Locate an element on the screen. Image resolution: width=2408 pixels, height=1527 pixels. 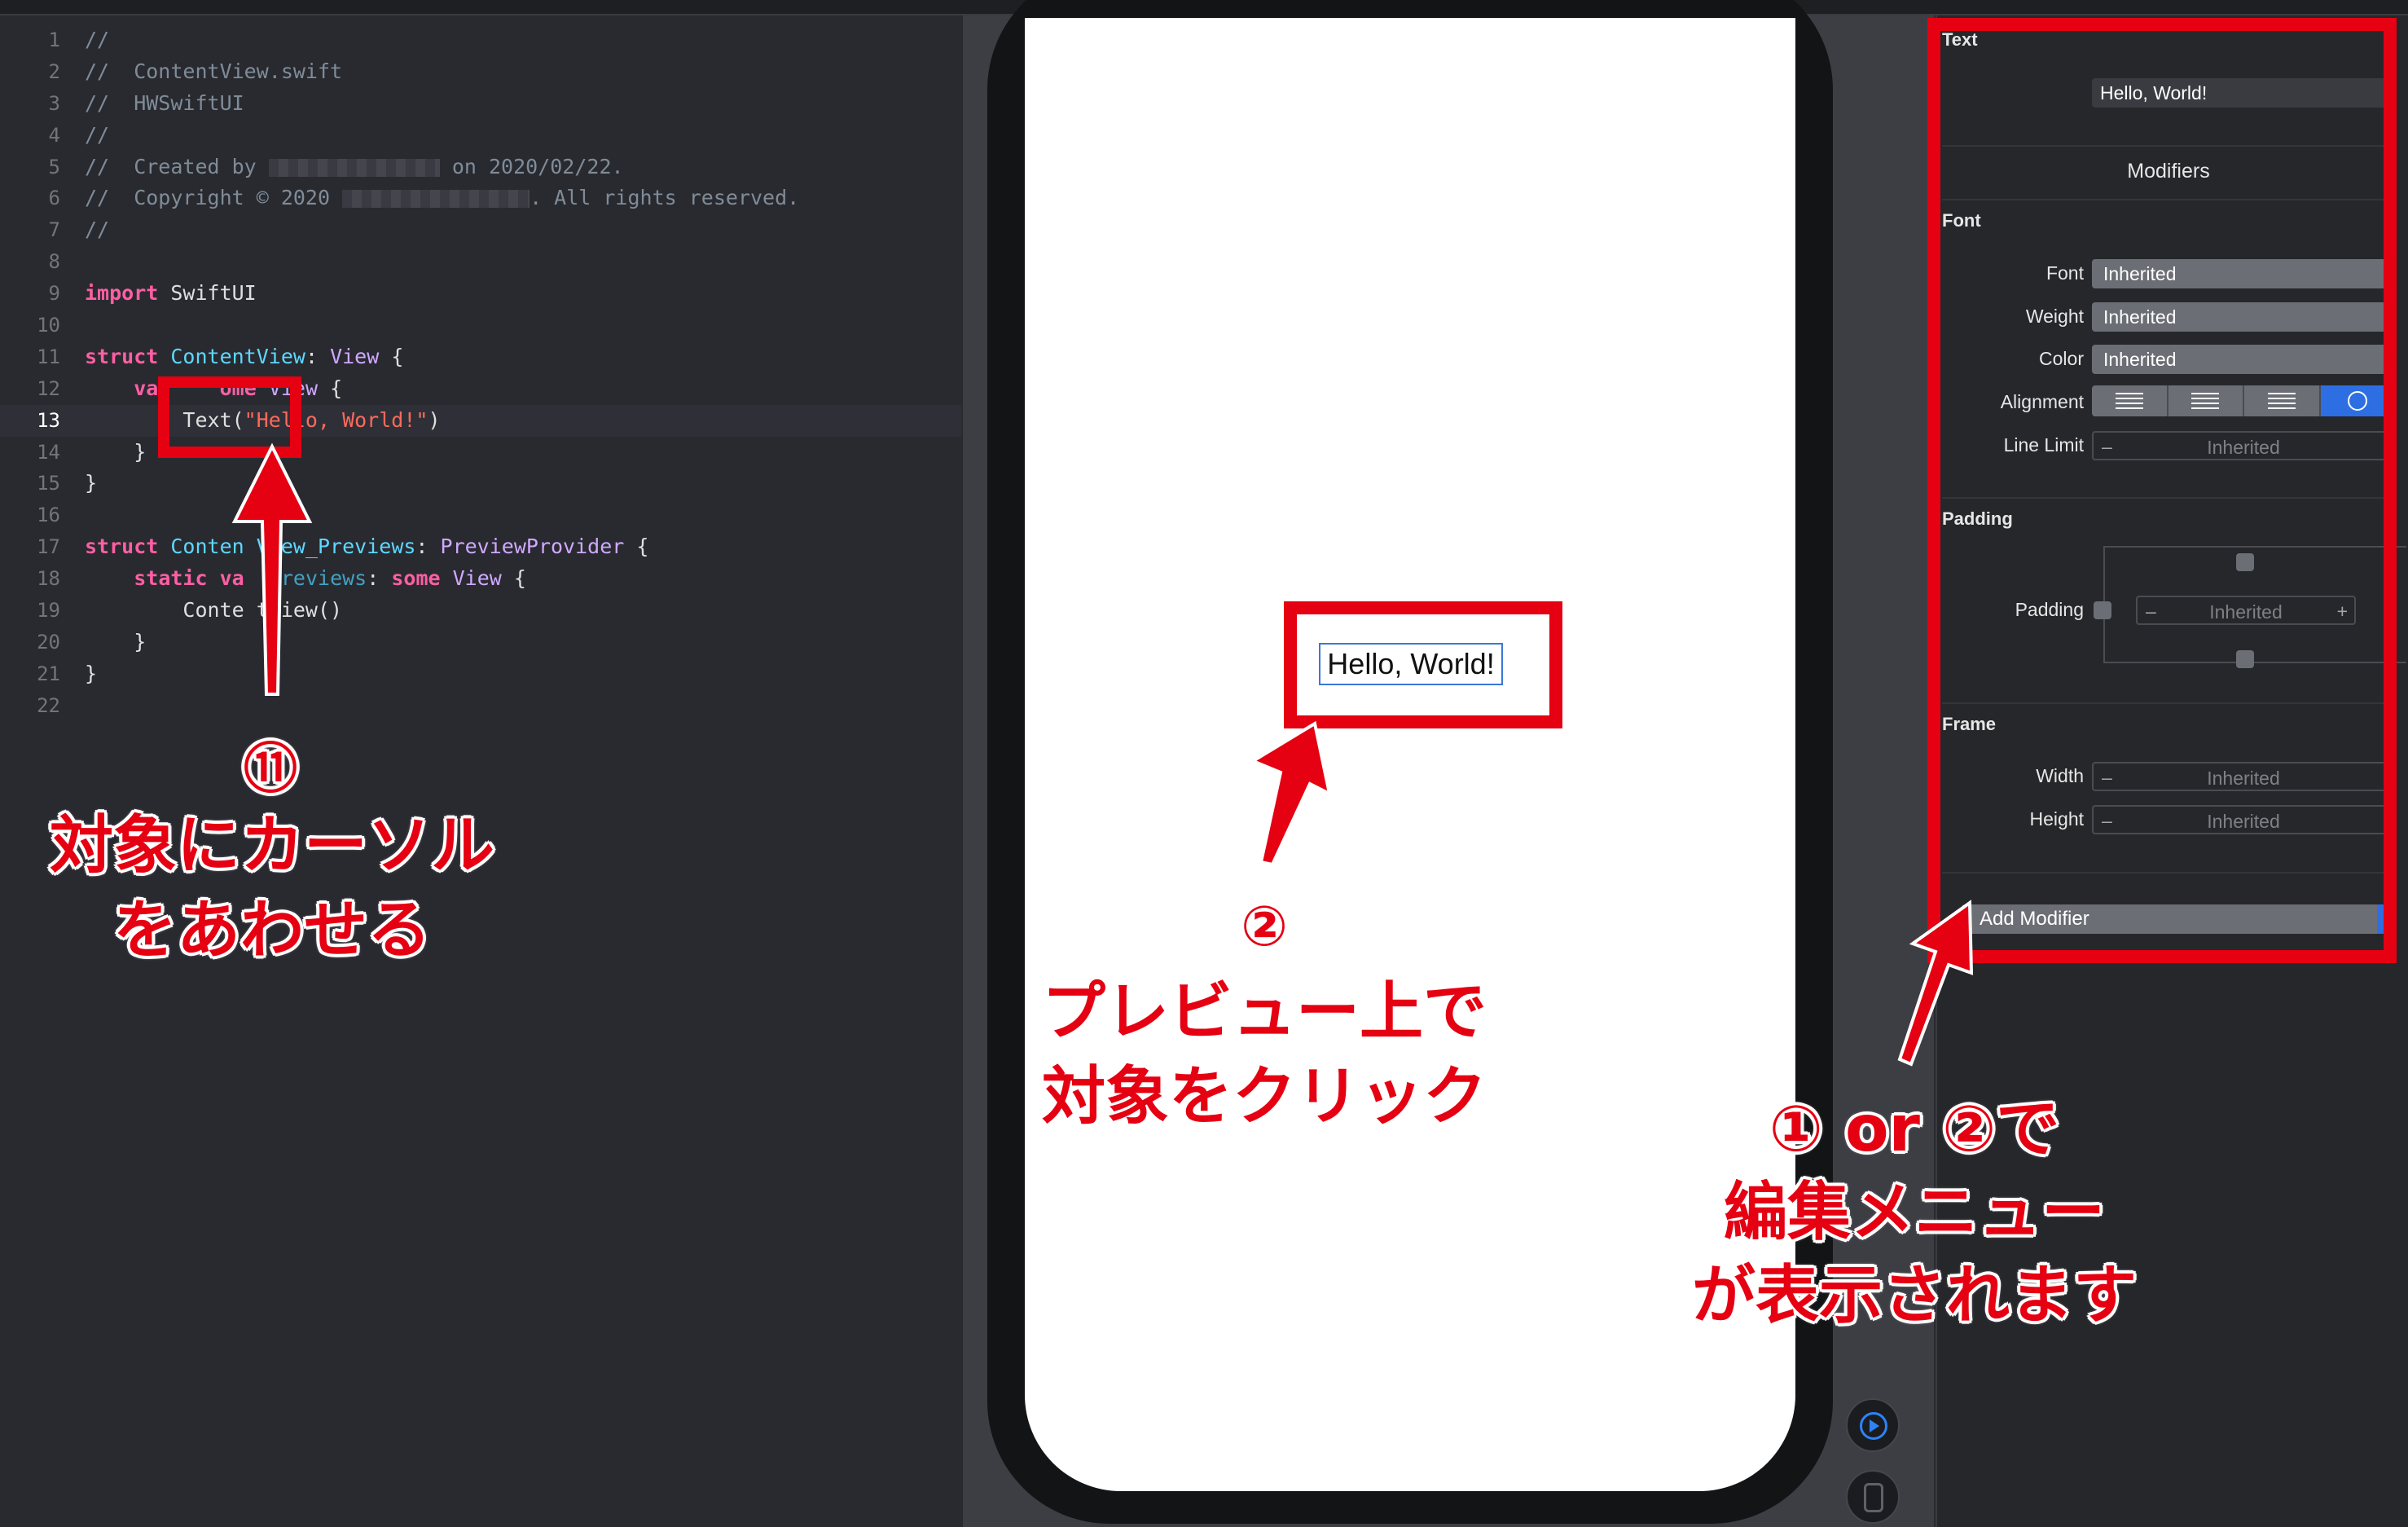
step1-text-line1: 対象にカーソル is located at coordinates (271, 845).